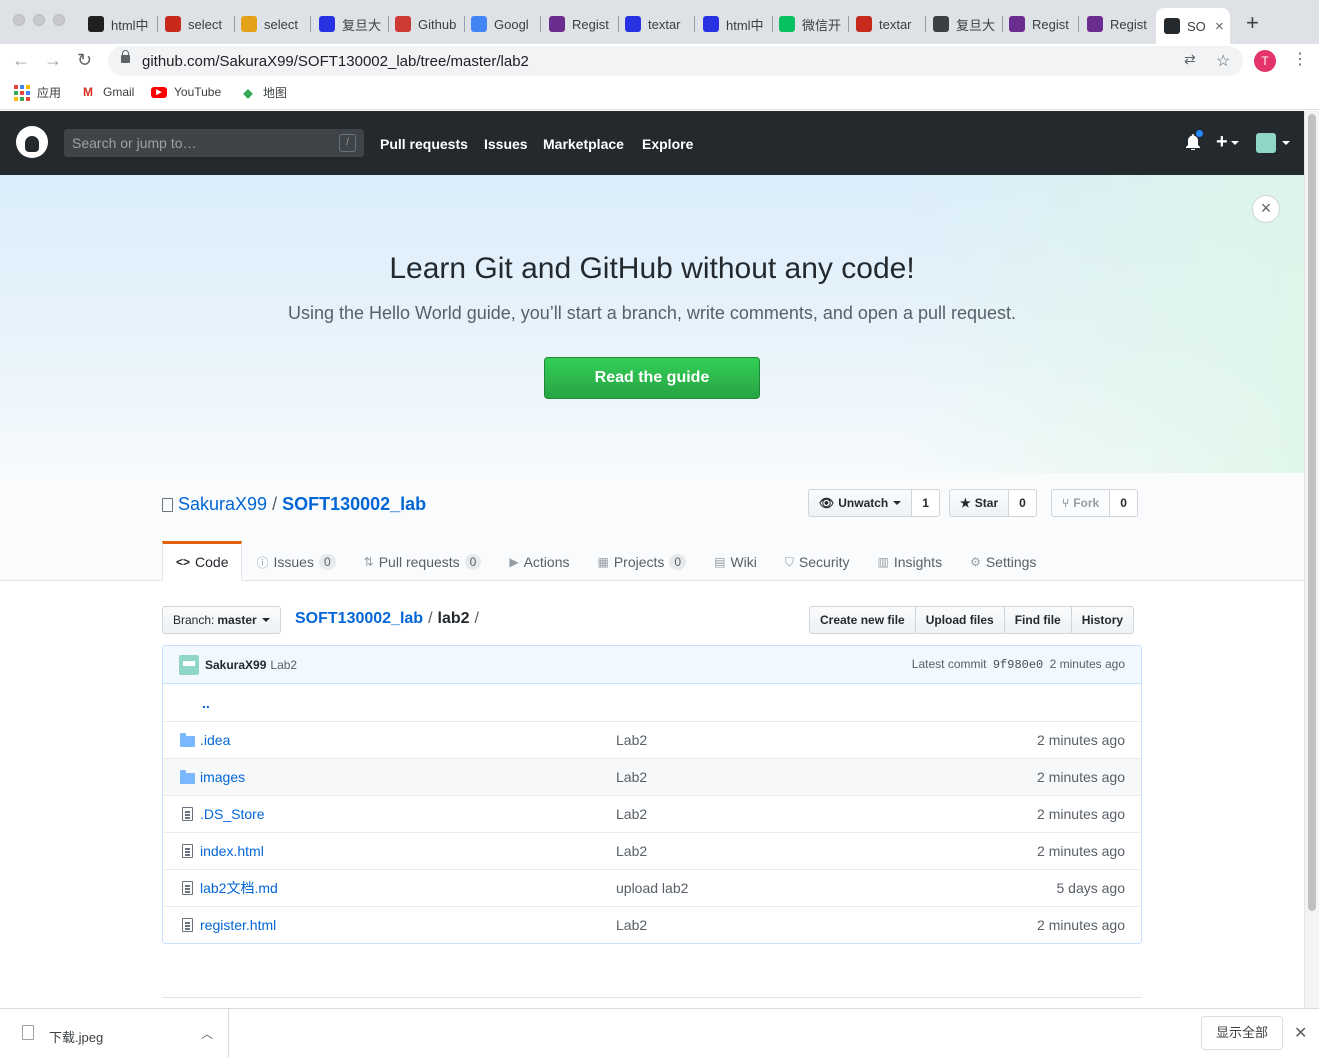  Describe the element at coordinates (53, 60) in the screenshot. I see `forward-arrow-icon: →` at that location.